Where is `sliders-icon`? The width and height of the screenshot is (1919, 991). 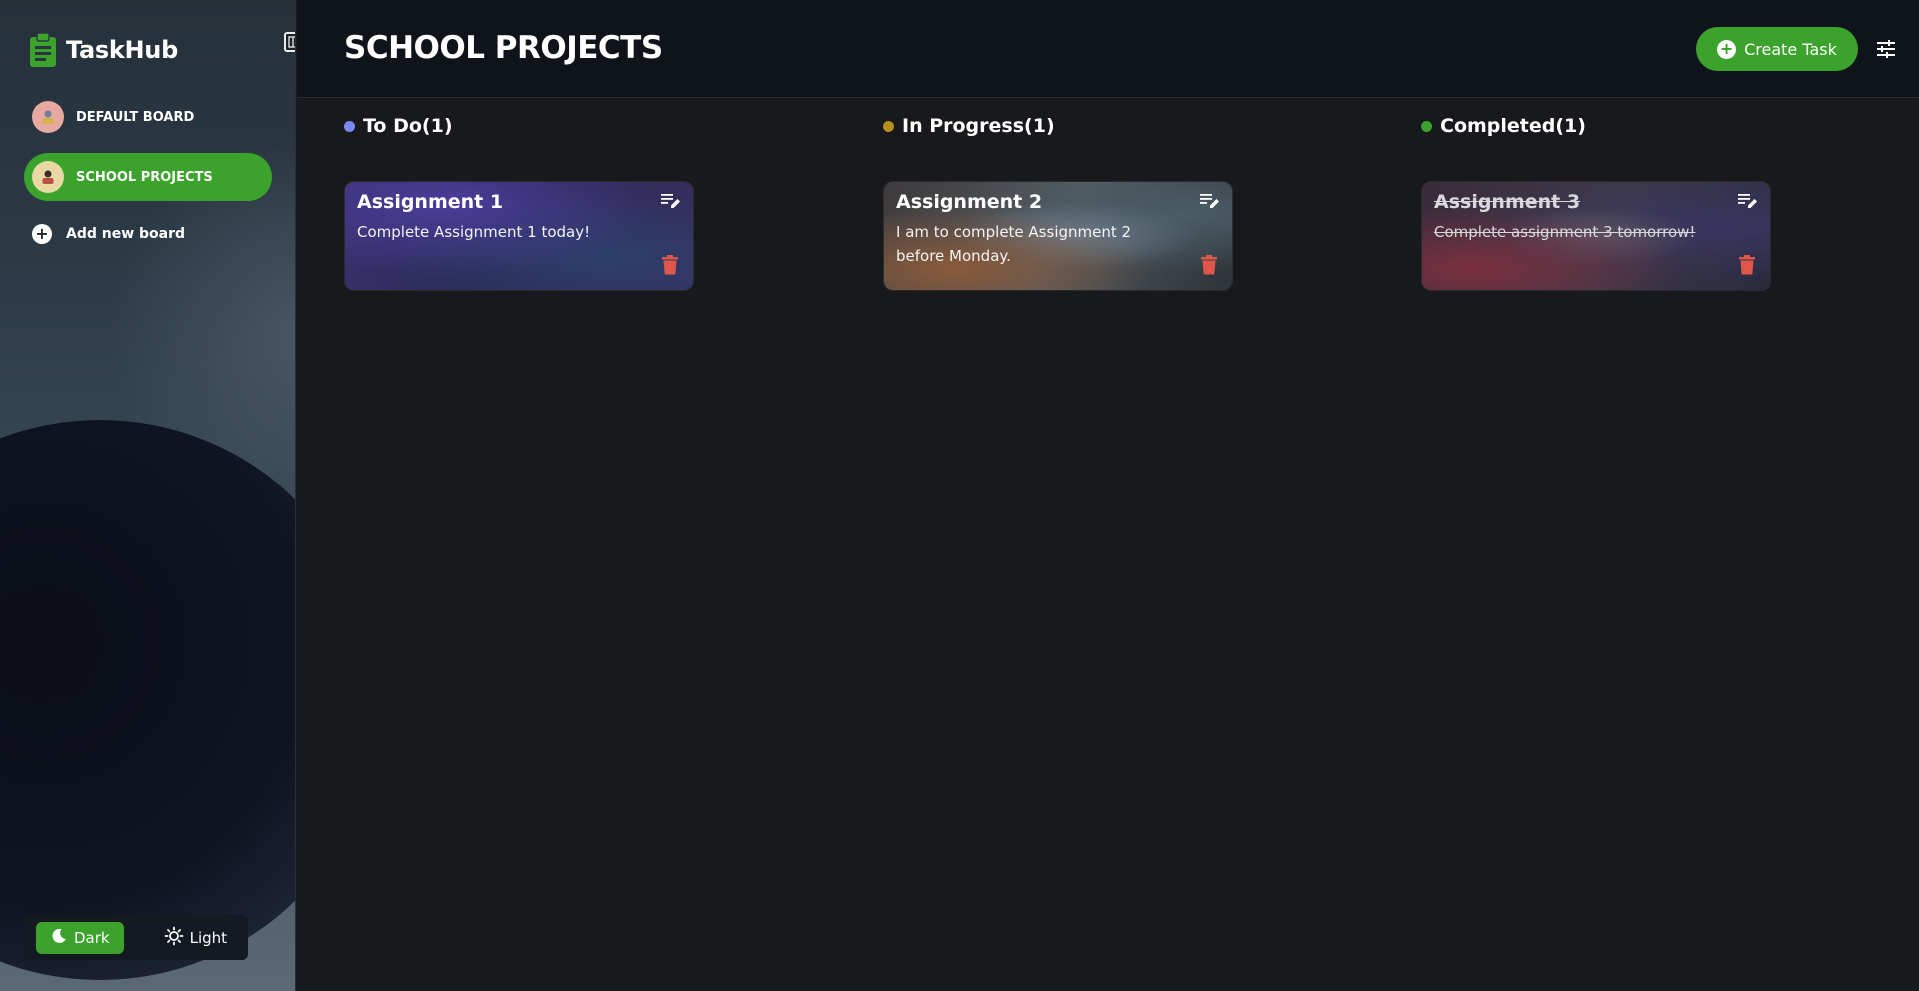
sliders-icon is located at coordinates (1886, 52).